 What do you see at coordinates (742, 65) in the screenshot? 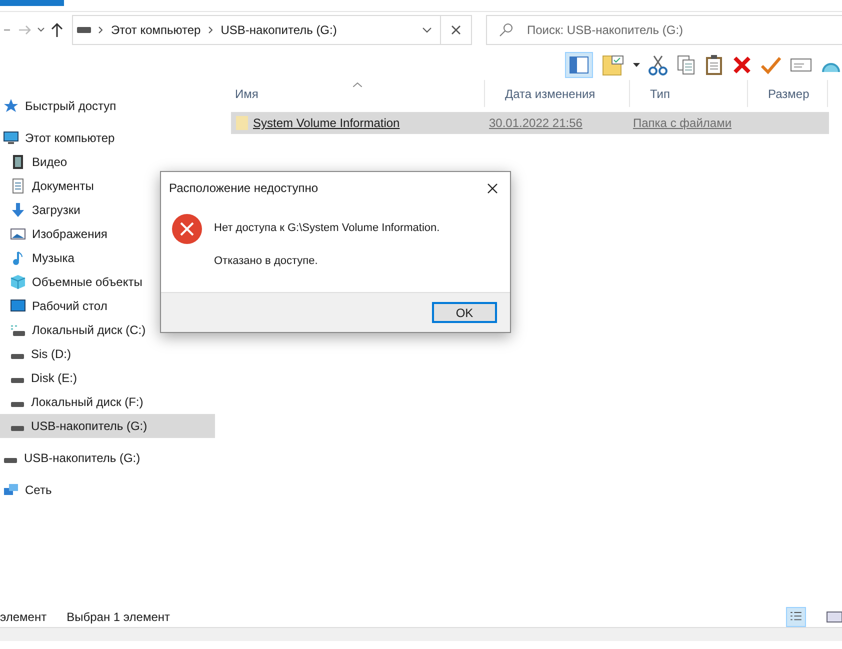
I see `delete-icon` at bounding box center [742, 65].